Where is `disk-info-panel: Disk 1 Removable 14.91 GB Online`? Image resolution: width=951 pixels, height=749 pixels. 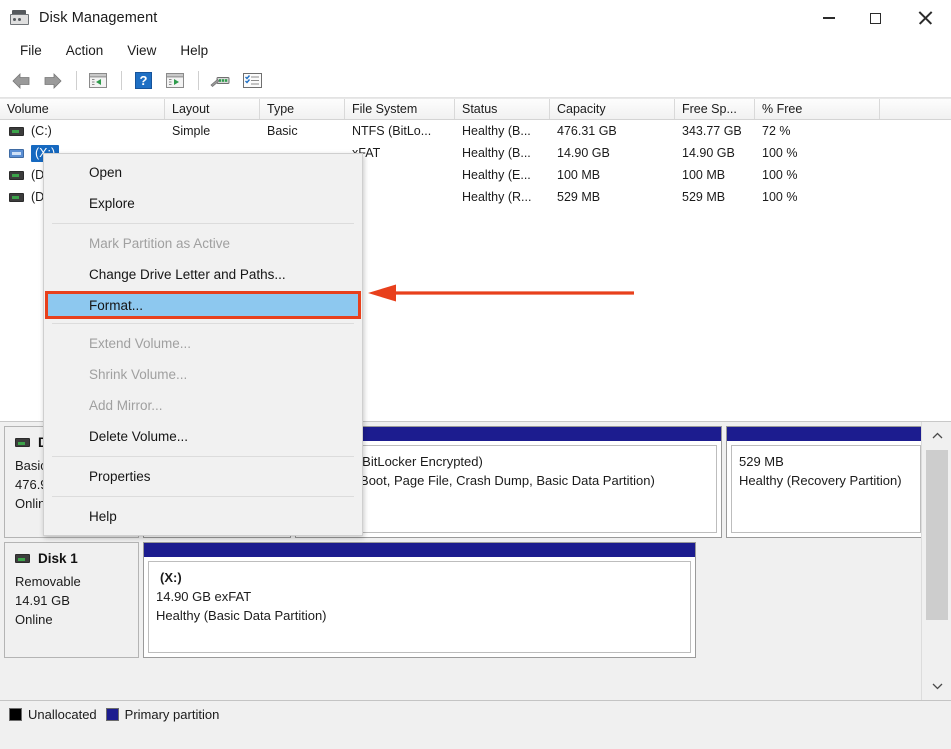
disk-info-panel: Disk 1 Removable 14.91 GB Online is located at coordinates (71, 600).